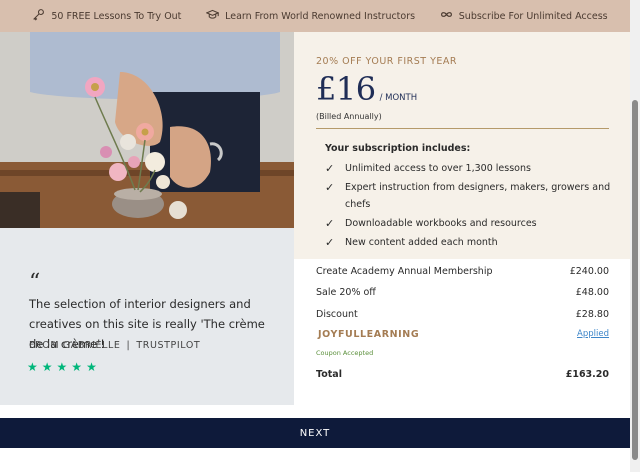  I want to click on discount-label: Discount, so click(337, 314).